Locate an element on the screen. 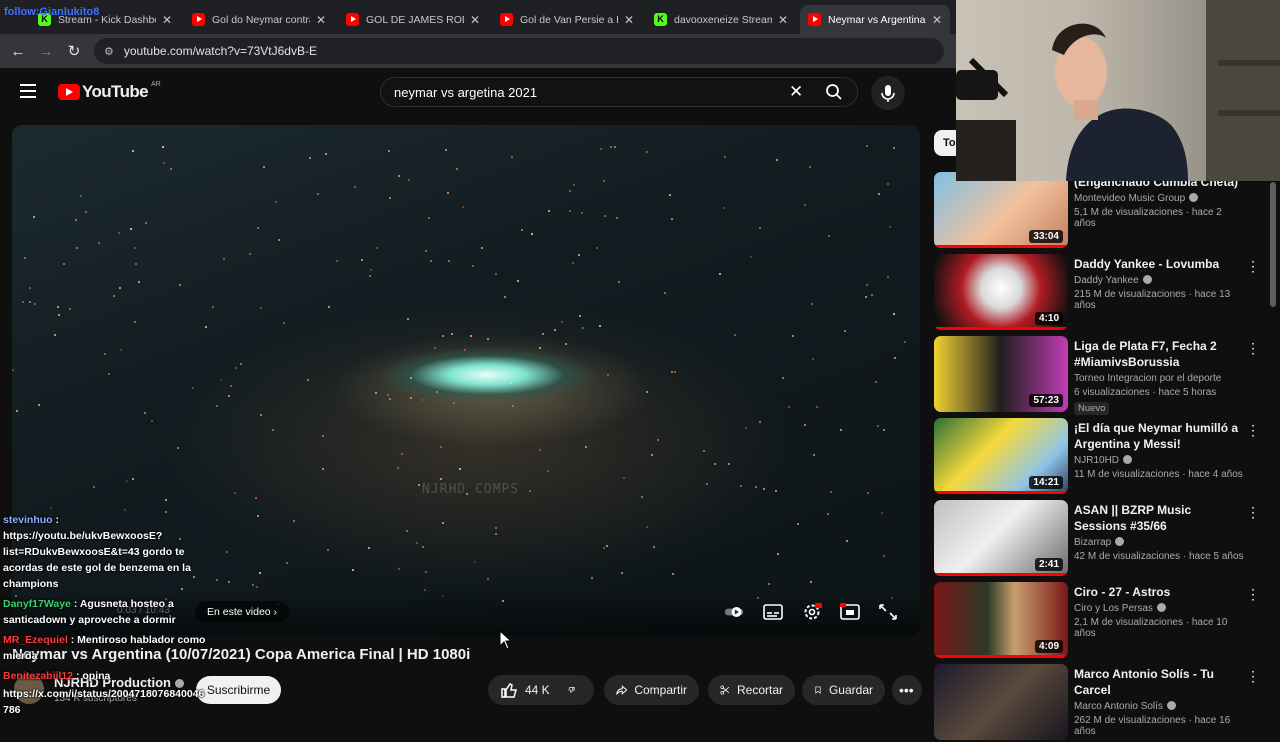 The image size is (1280, 742). miniplayer-icon is located at coordinates (850, 612).